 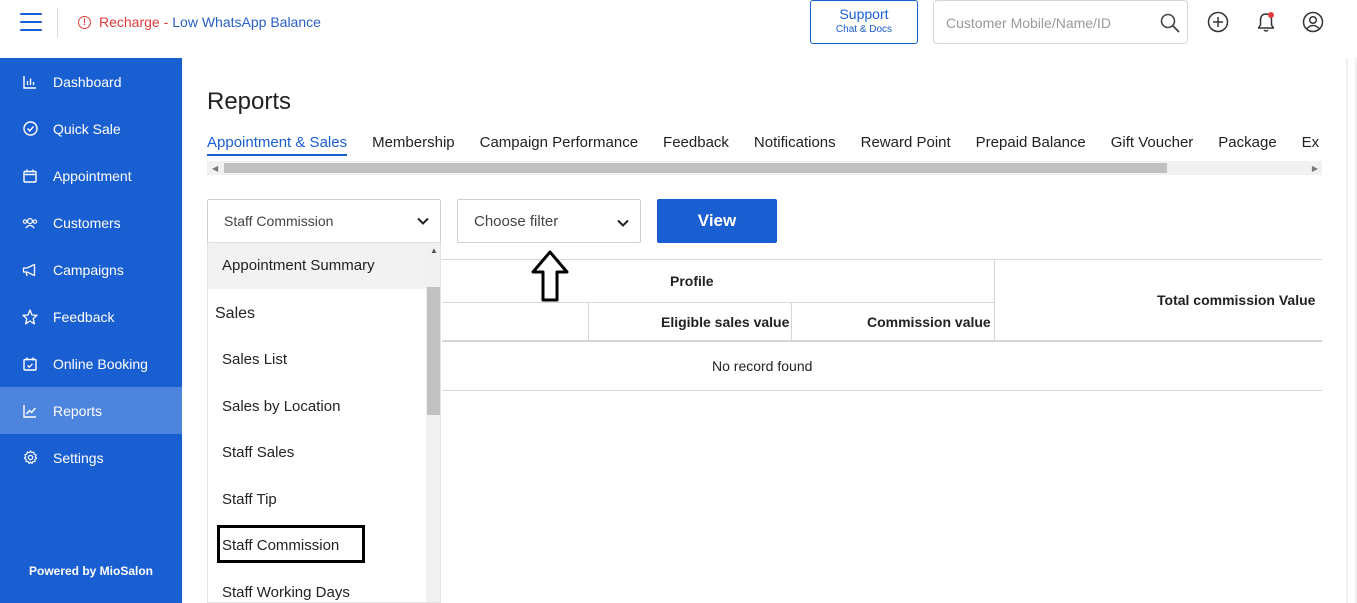 I want to click on tab-notifications: Notifications, so click(x=795, y=144).